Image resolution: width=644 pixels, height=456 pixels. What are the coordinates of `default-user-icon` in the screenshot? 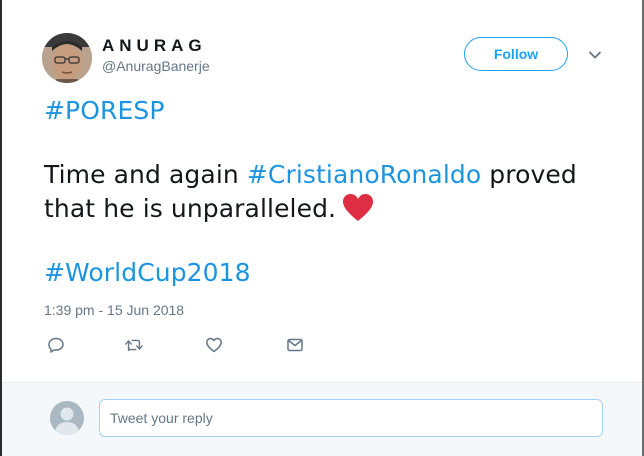 It's located at (67, 418).